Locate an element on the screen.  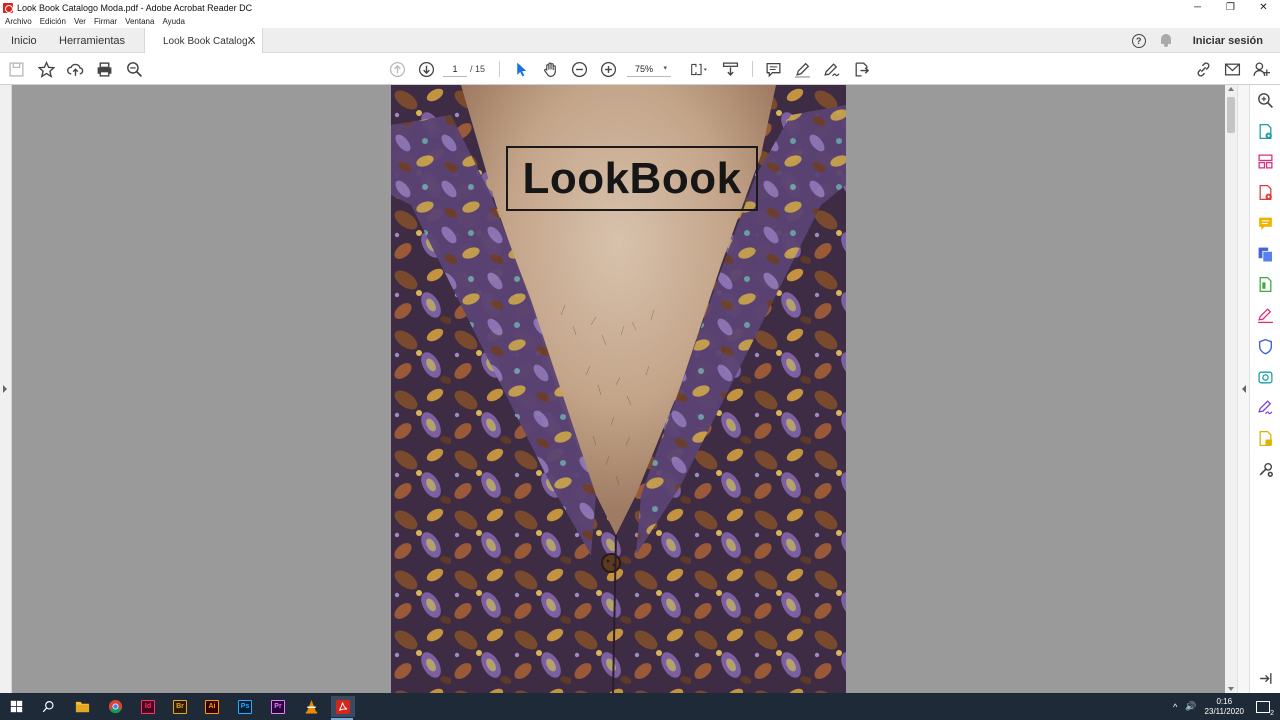
add-user-icon is located at coordinates (1261, 69).